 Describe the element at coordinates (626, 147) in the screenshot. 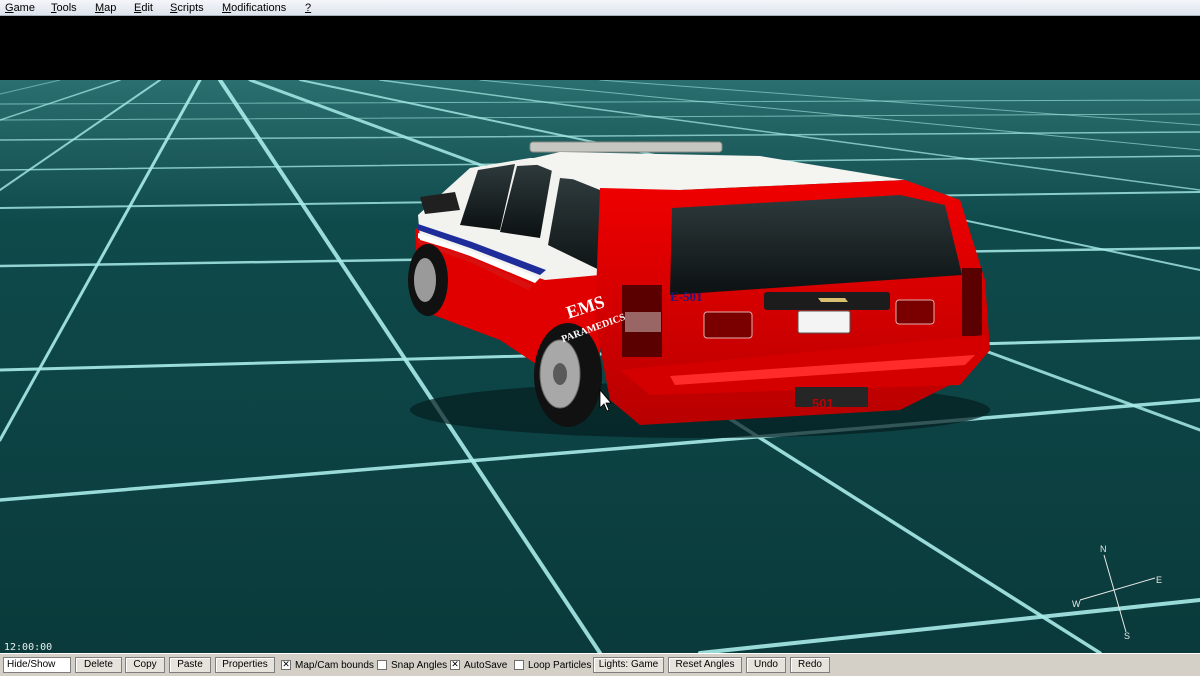

I see `light-bar` at that location.